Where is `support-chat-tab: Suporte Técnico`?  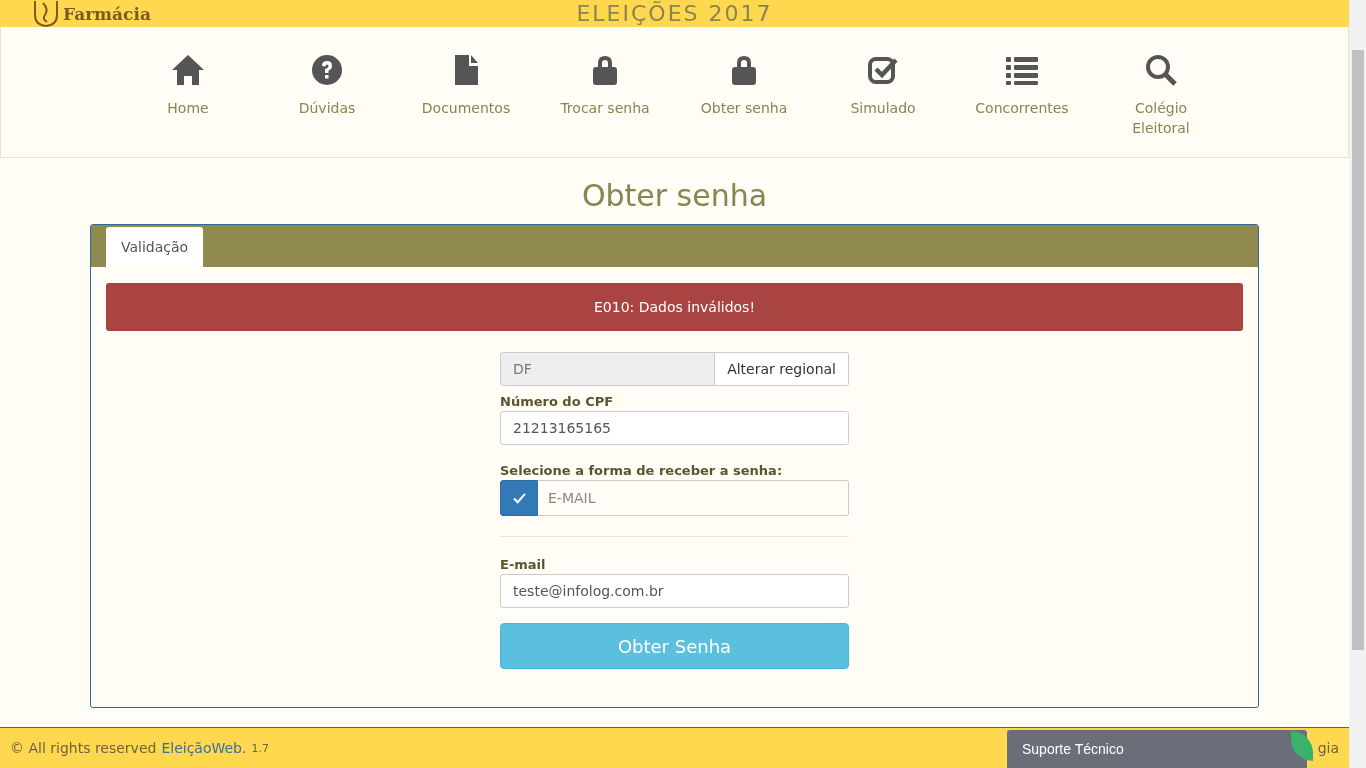 support-chat-tab: Suporte Técnico is located at coordinates (1157, 749).